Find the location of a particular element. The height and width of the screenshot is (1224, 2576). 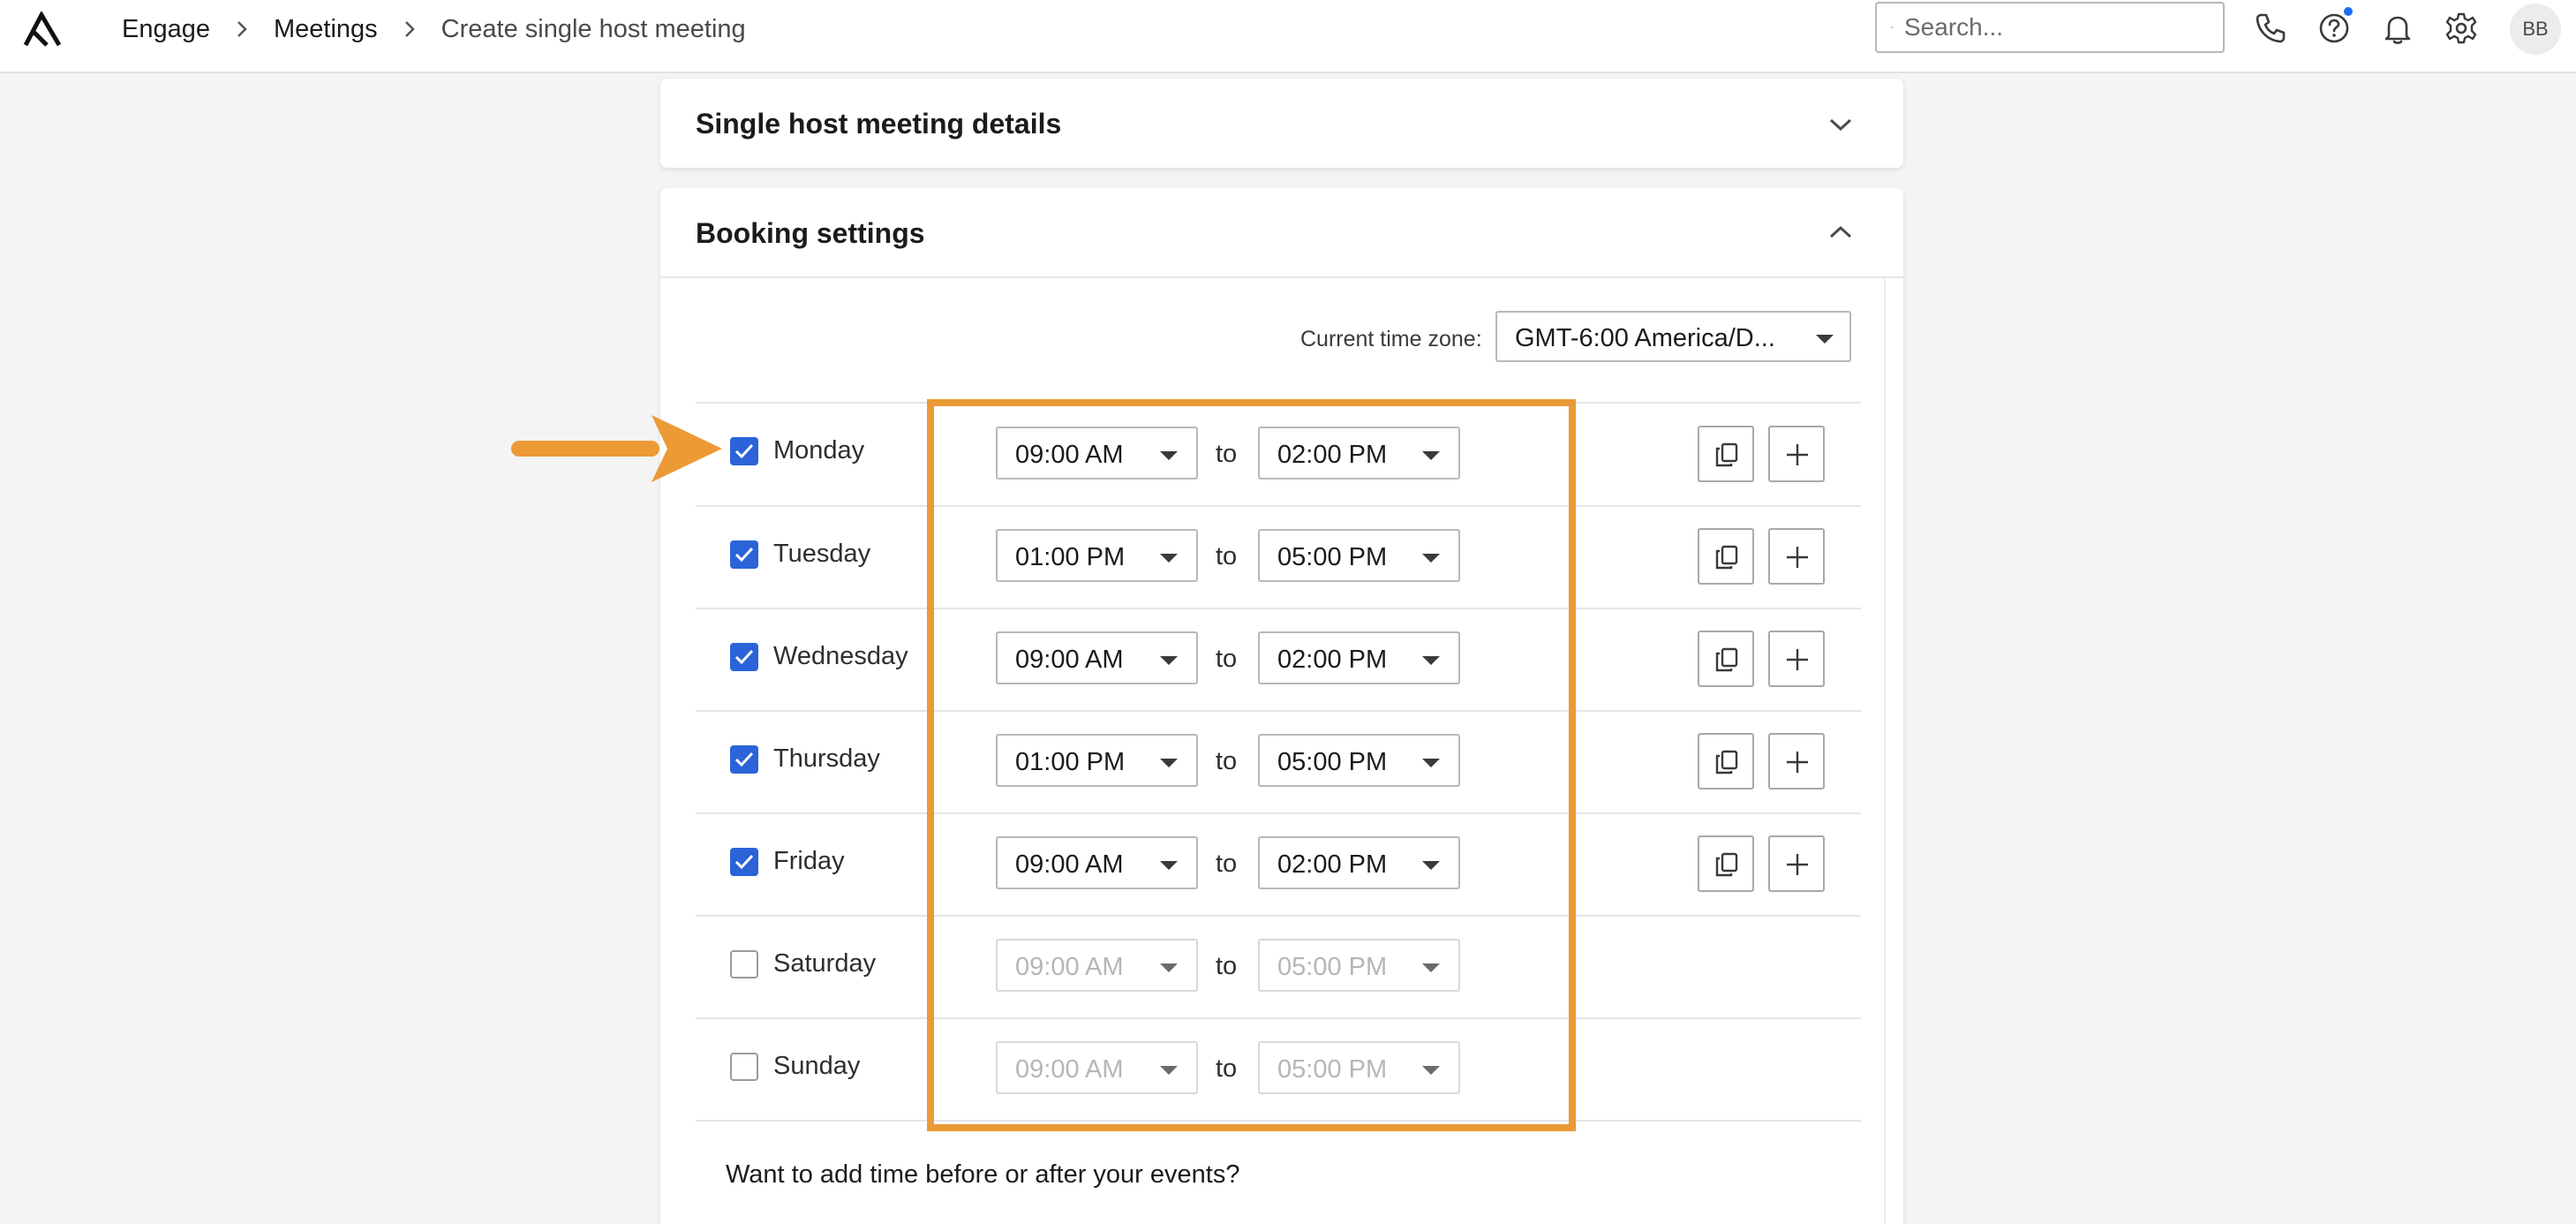

checkbox-thursday is located at coordinates (744, 759).